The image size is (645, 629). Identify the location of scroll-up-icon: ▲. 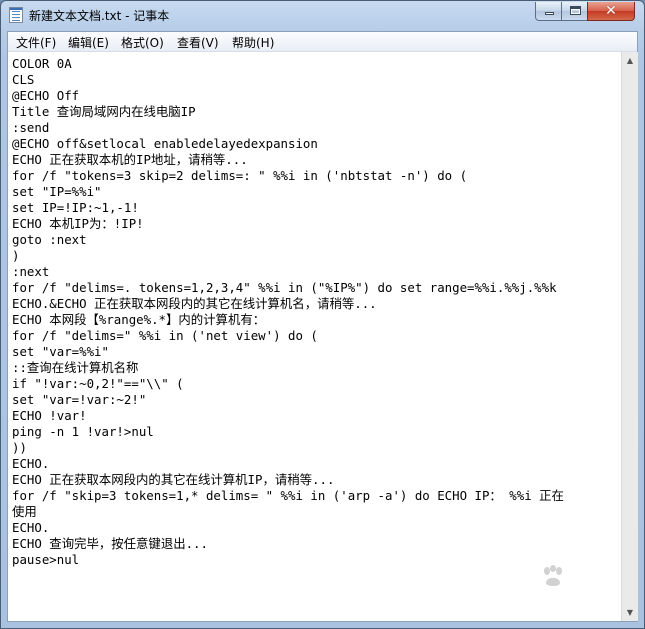
(630, 60).